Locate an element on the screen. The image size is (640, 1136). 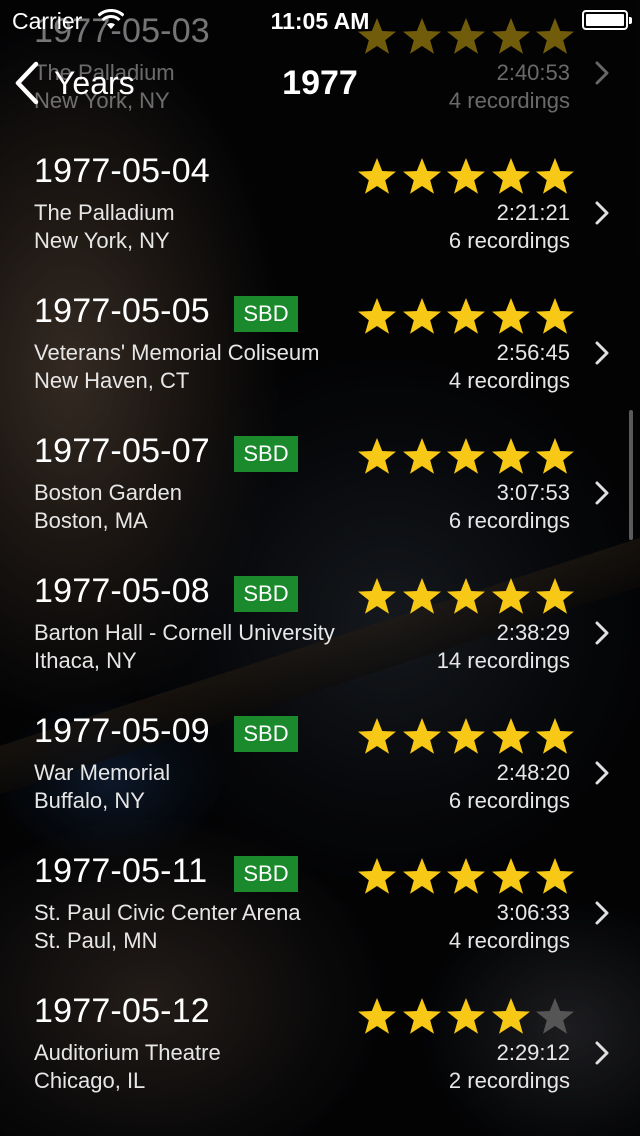
show-duration: 2:48:20 is located at coordinates (533, 772).